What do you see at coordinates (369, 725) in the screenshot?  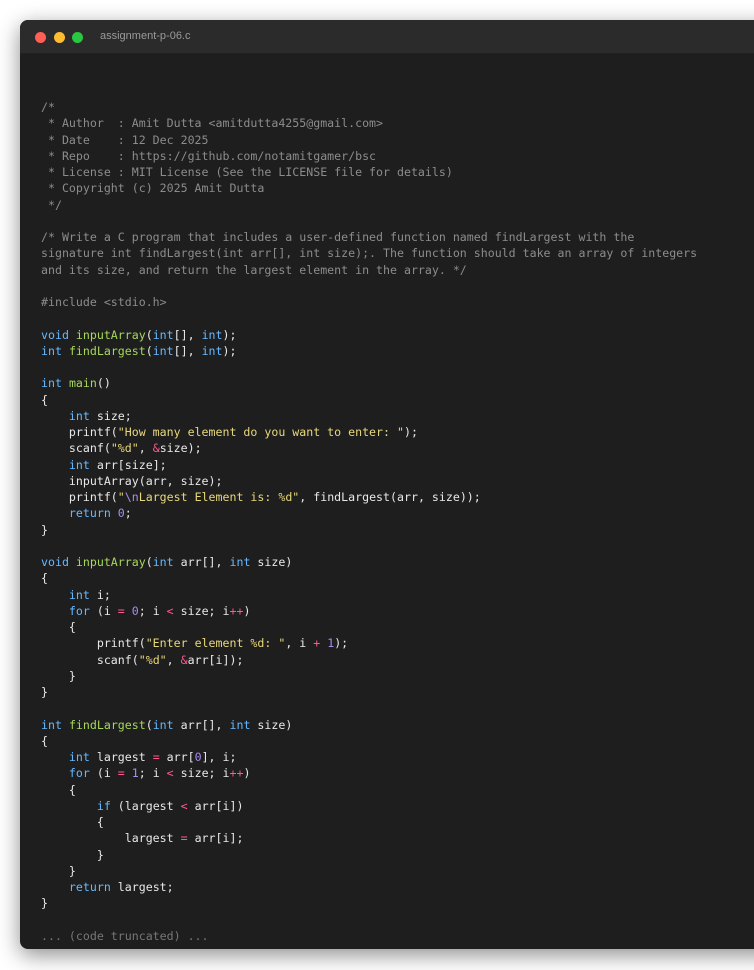 I see `code-line: int findLargest(int arr[], int size)` at bounding box center [369, 725].